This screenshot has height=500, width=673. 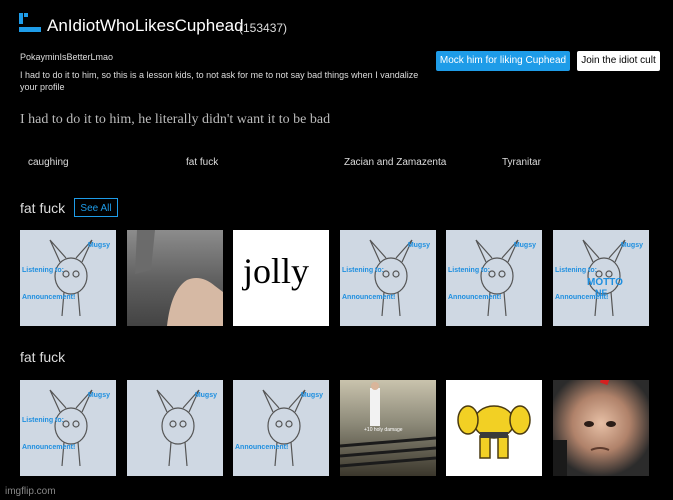 I want to click on thumbnail-jolly: jolly, so click(x=281, y=278).